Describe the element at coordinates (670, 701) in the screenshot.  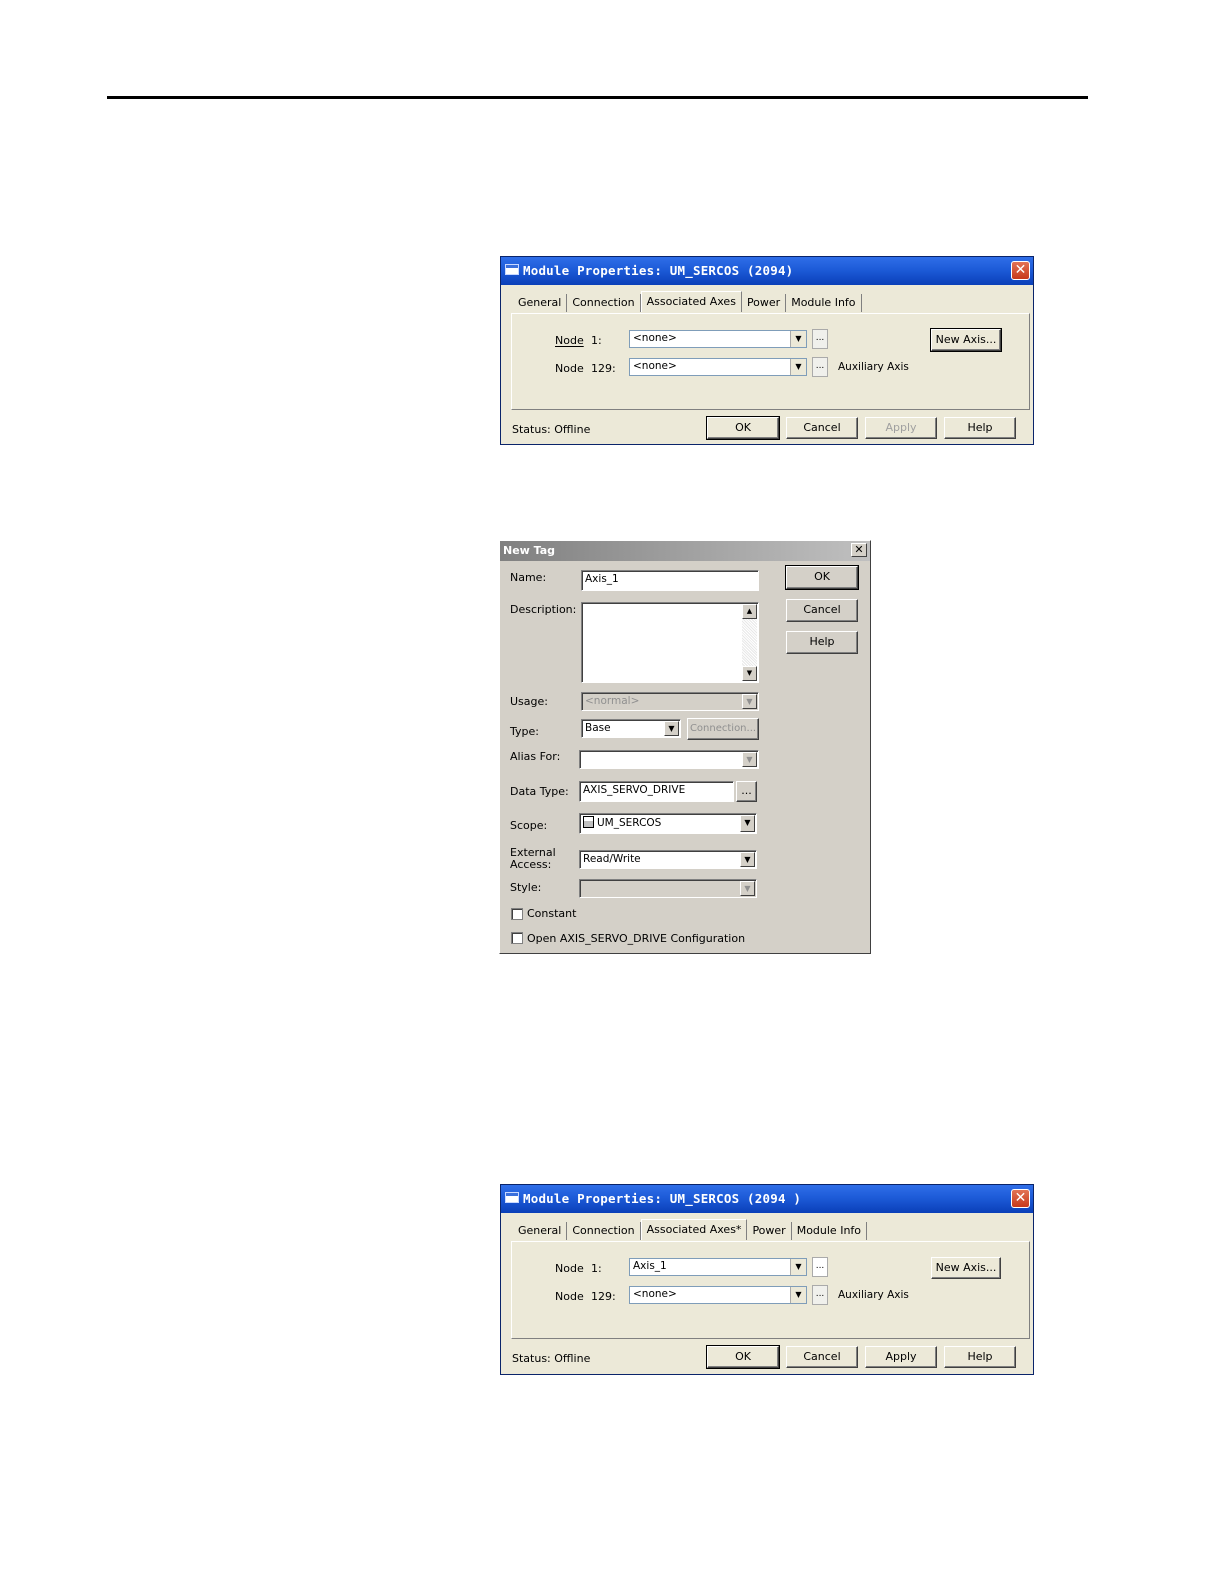
I see `usage-select: <normal> ▼` at that location.